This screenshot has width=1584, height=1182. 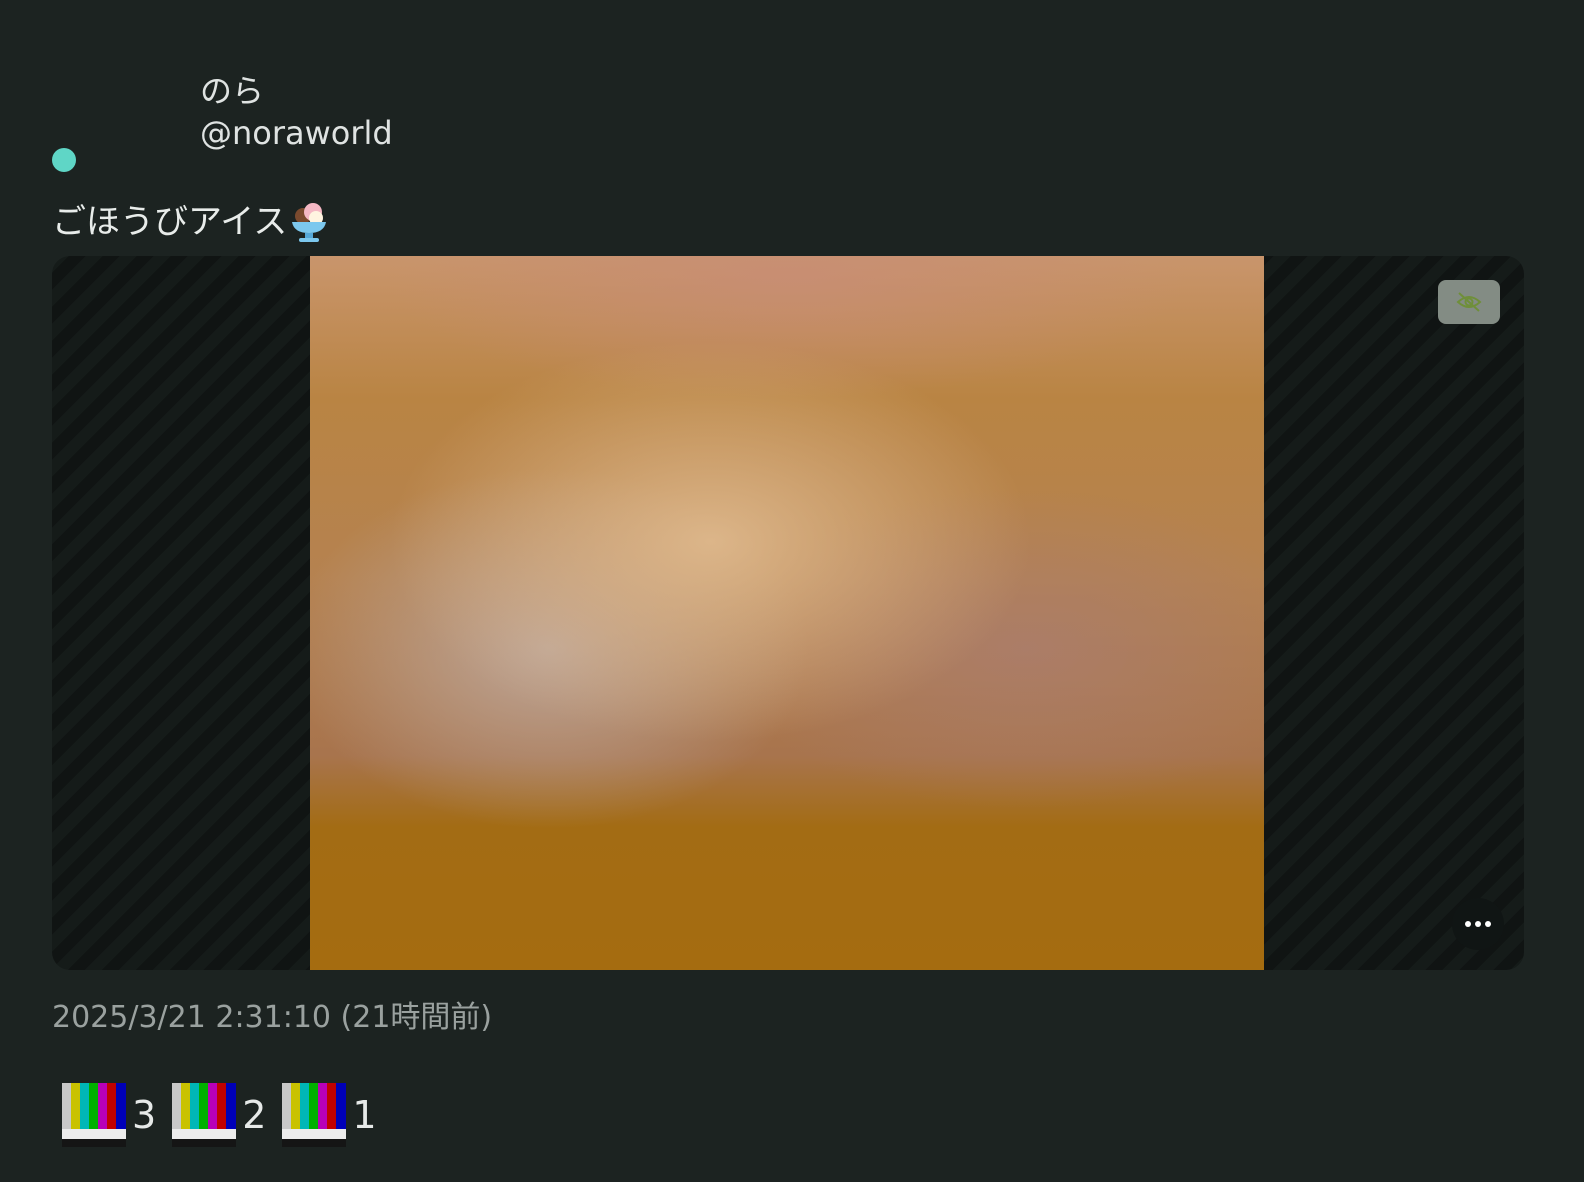 I want to click on ice-cream-icon, so click(x=309, y=222).